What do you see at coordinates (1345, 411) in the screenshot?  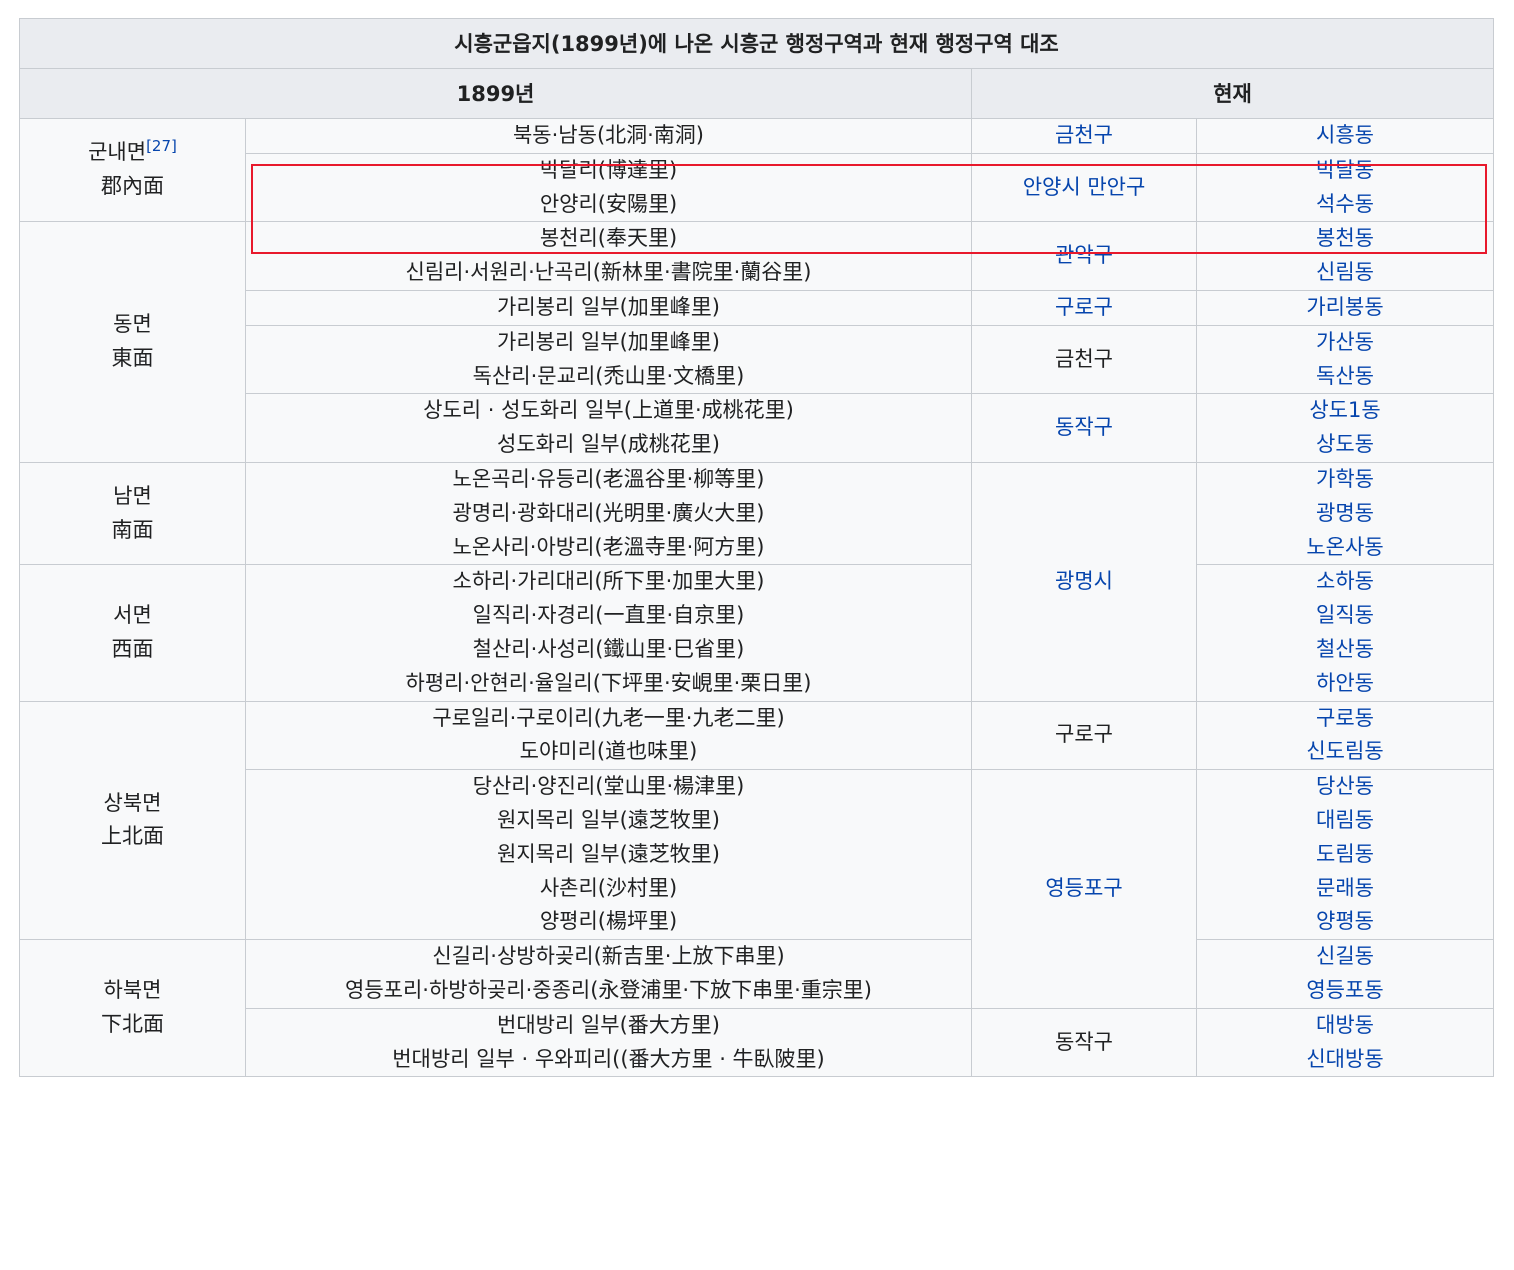 I see `dong-link: 상도1동` at bounding box center [1345, 411].